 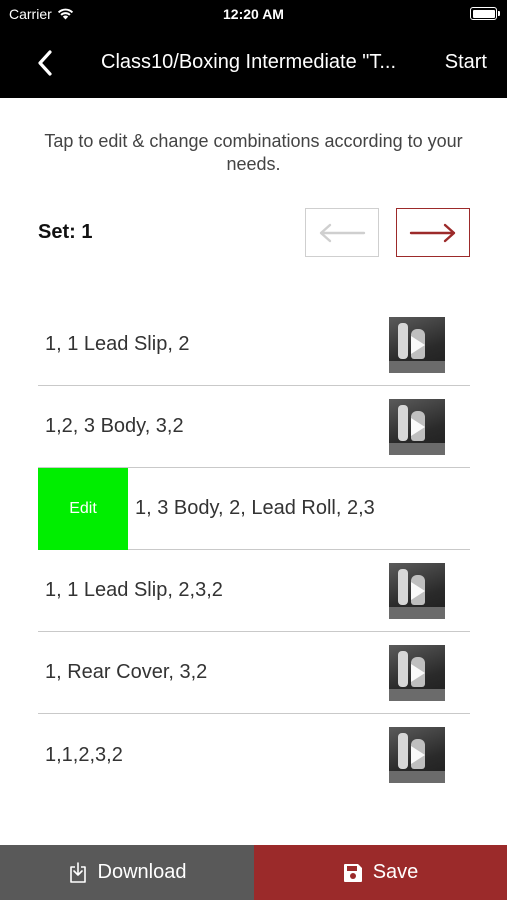 What do you see at coordinates (485, 13) in the screenshot?
I see `battery-icon` at bounding box center [485, 13].